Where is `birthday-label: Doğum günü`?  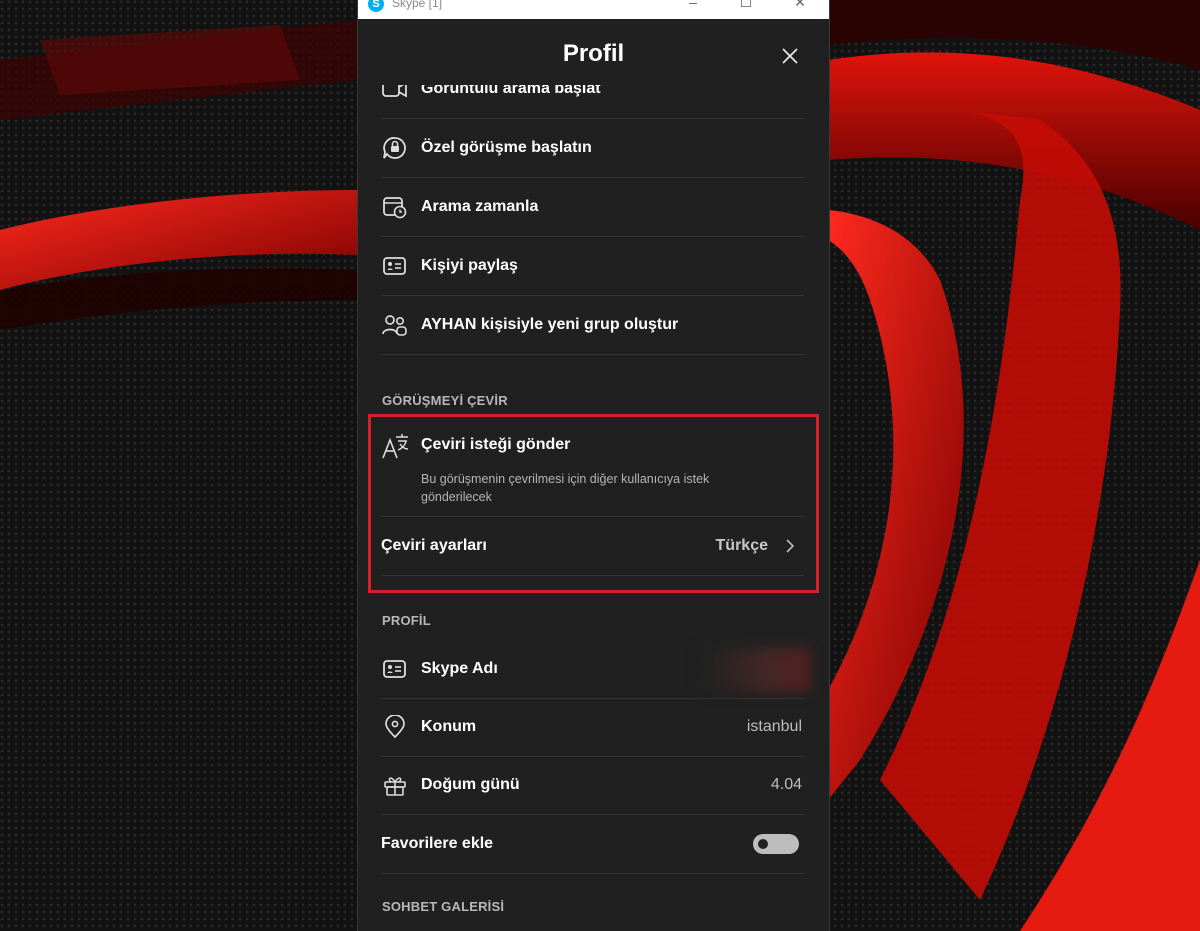 birthday-label: Doğum günü is located at coordinates (470, 784).